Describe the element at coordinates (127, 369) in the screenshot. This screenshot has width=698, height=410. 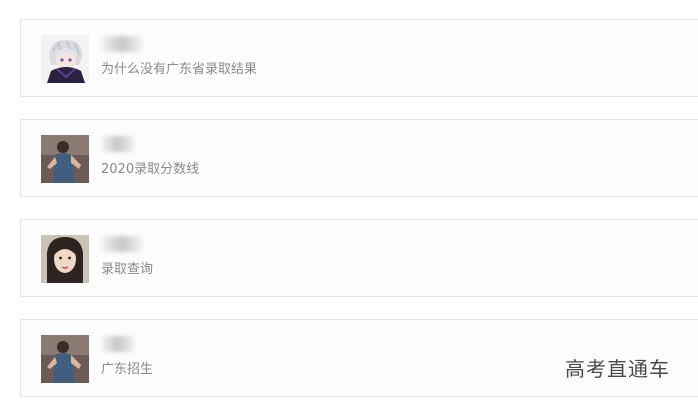
I see `comment-text: 广东招生` at that location.